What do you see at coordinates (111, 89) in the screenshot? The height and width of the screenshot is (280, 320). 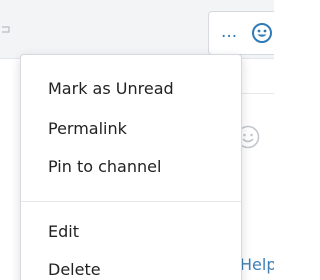 I see `menu-item-mark-unread: Mark as Unread` at bounding box center [111, 89].